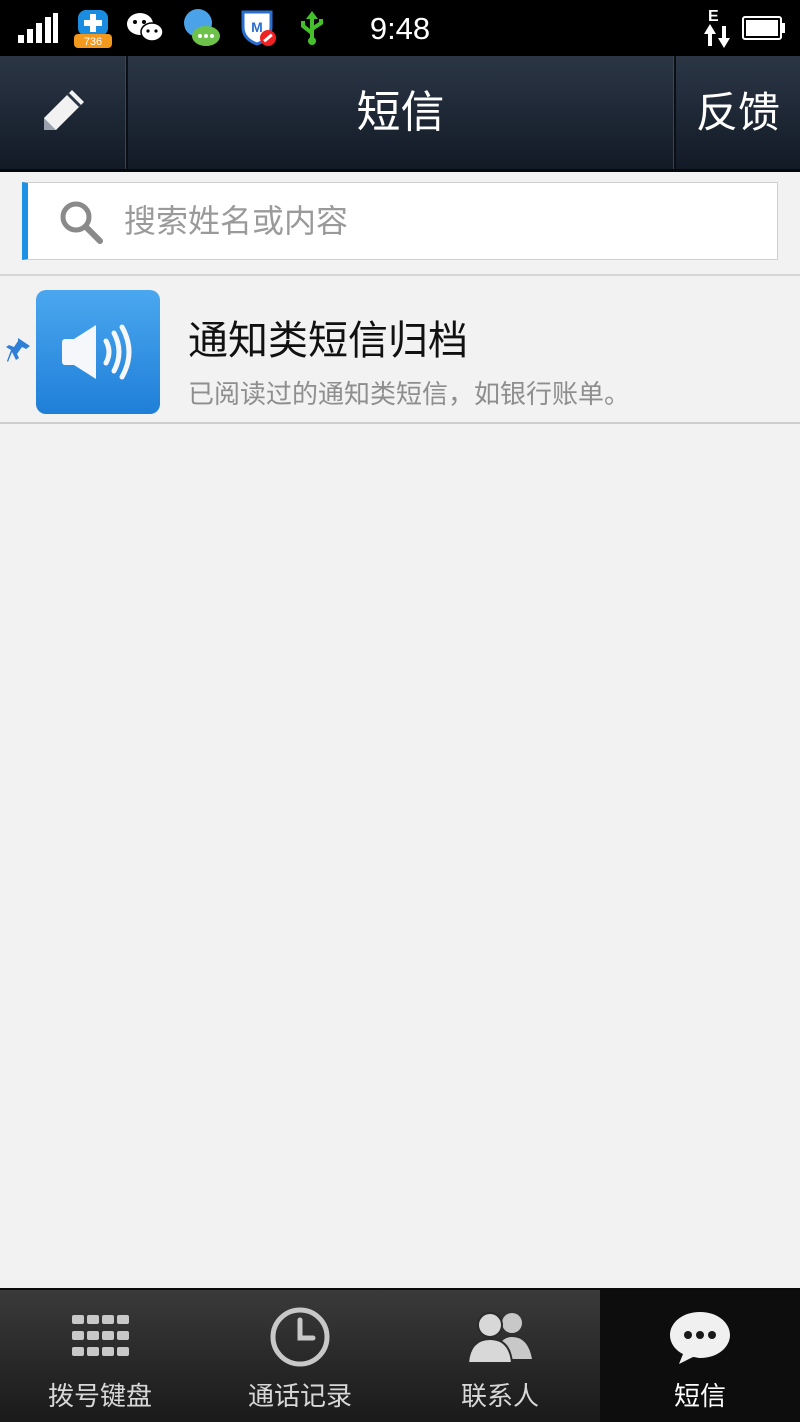  Describe the element at coordinates (409, 395) in the screenshot. I see `list-item-subtitle: 已阅读过的通知类短信，如银行账单。` at that location.